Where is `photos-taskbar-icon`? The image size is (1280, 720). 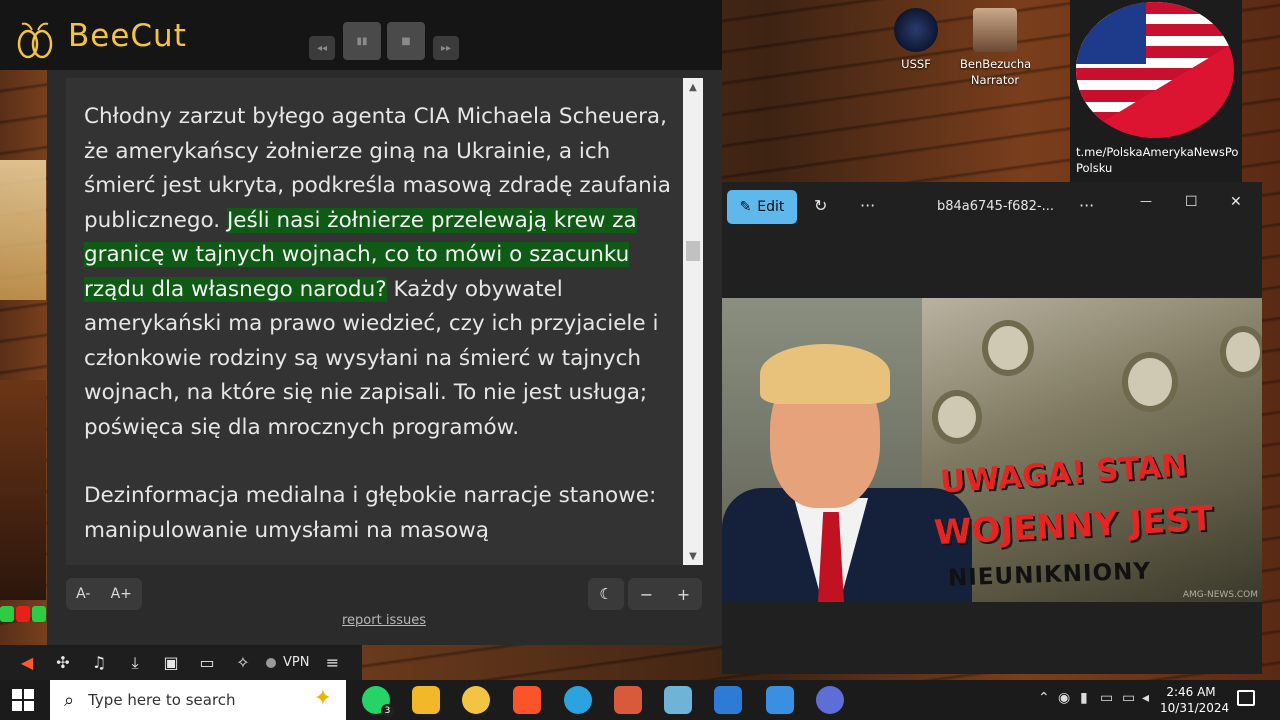
photos-taskbar-icon is located at coordinates (780, 700).